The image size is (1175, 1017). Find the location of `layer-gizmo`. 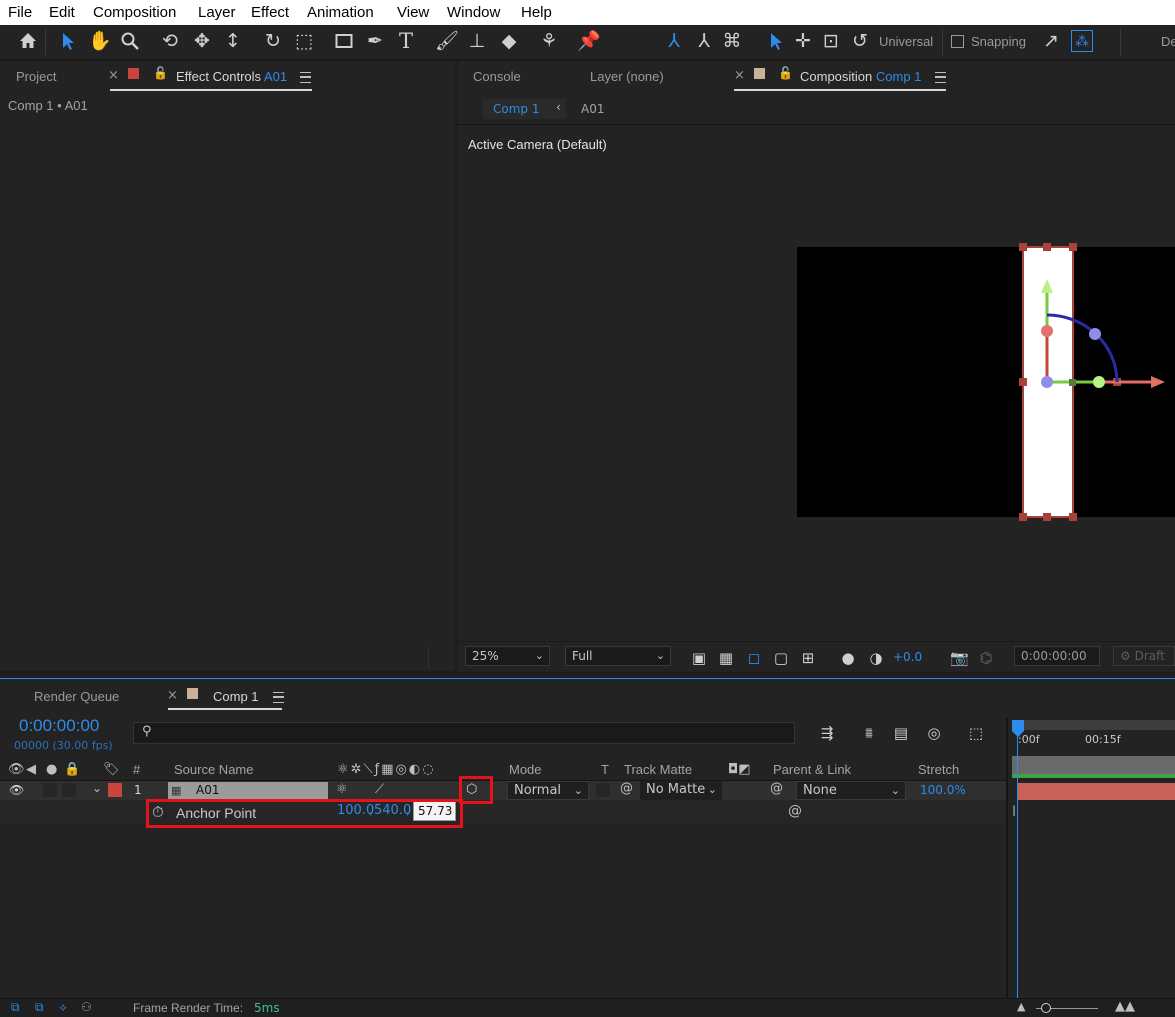

layer-gizmo is located at coordinates (1094, 382).